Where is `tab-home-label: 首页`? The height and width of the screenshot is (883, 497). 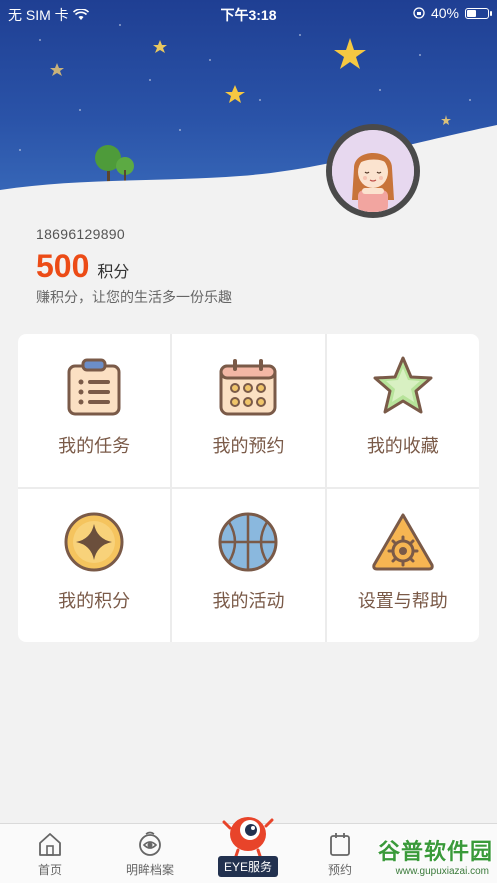
tab-home-label: 首页 is located at coordinates (49, 870).